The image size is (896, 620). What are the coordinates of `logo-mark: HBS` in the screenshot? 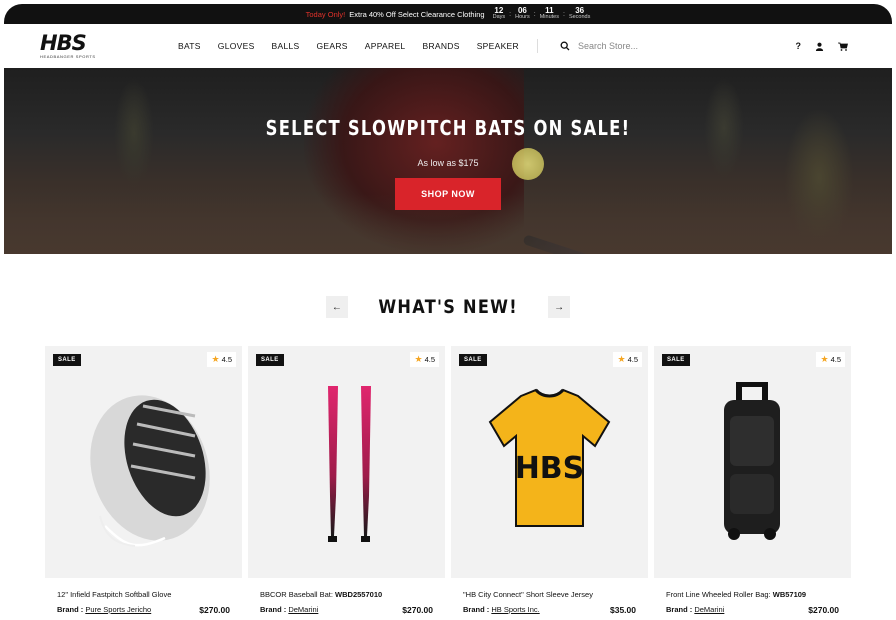 It's located at (63, 43).